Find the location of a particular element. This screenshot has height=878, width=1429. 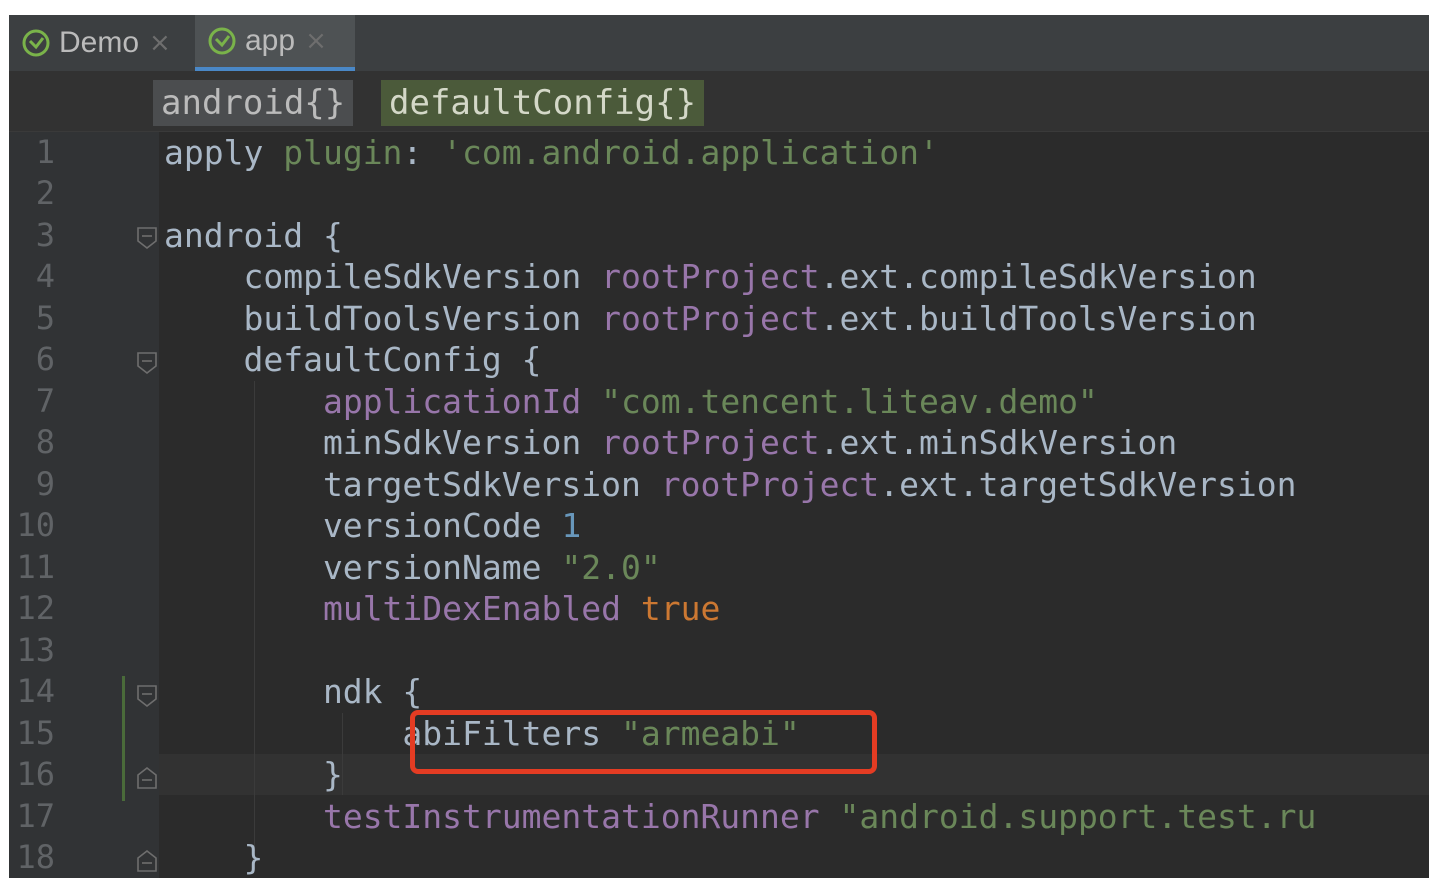

tab-label: app is located at coordinates (270, 40).